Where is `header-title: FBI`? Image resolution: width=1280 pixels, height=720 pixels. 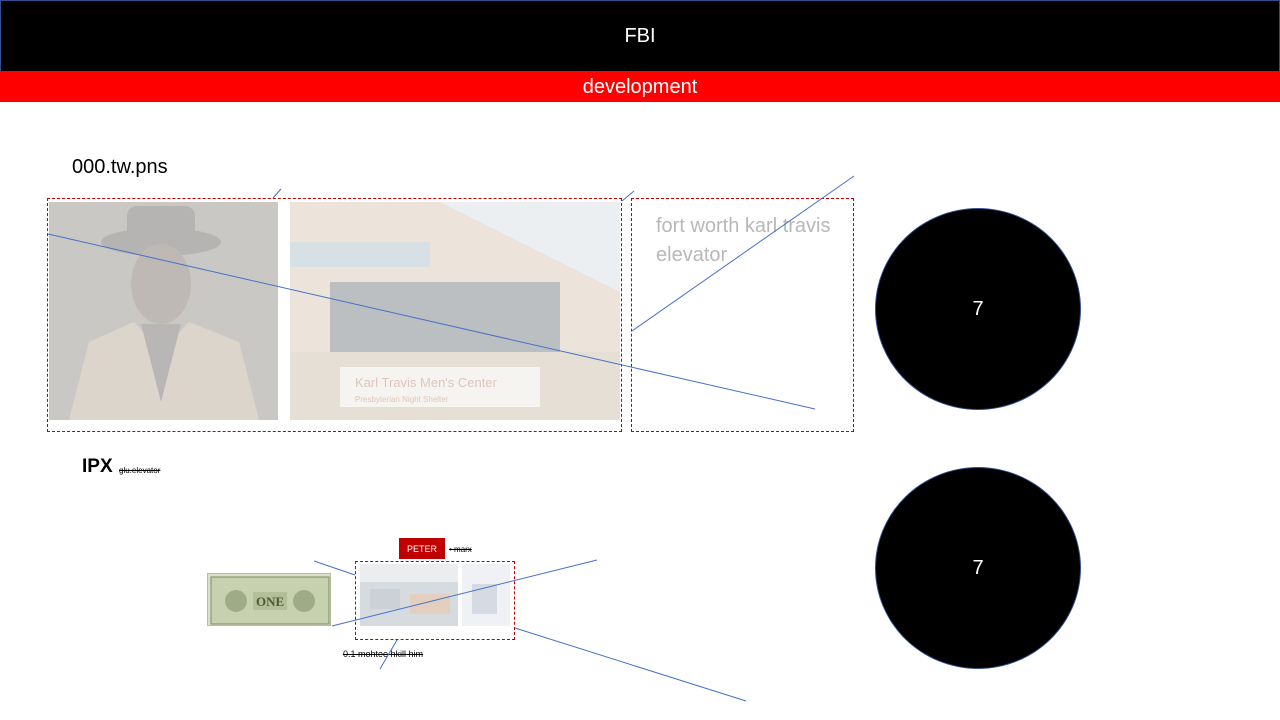 header-title: FBI is located at coordinates (640, 35).